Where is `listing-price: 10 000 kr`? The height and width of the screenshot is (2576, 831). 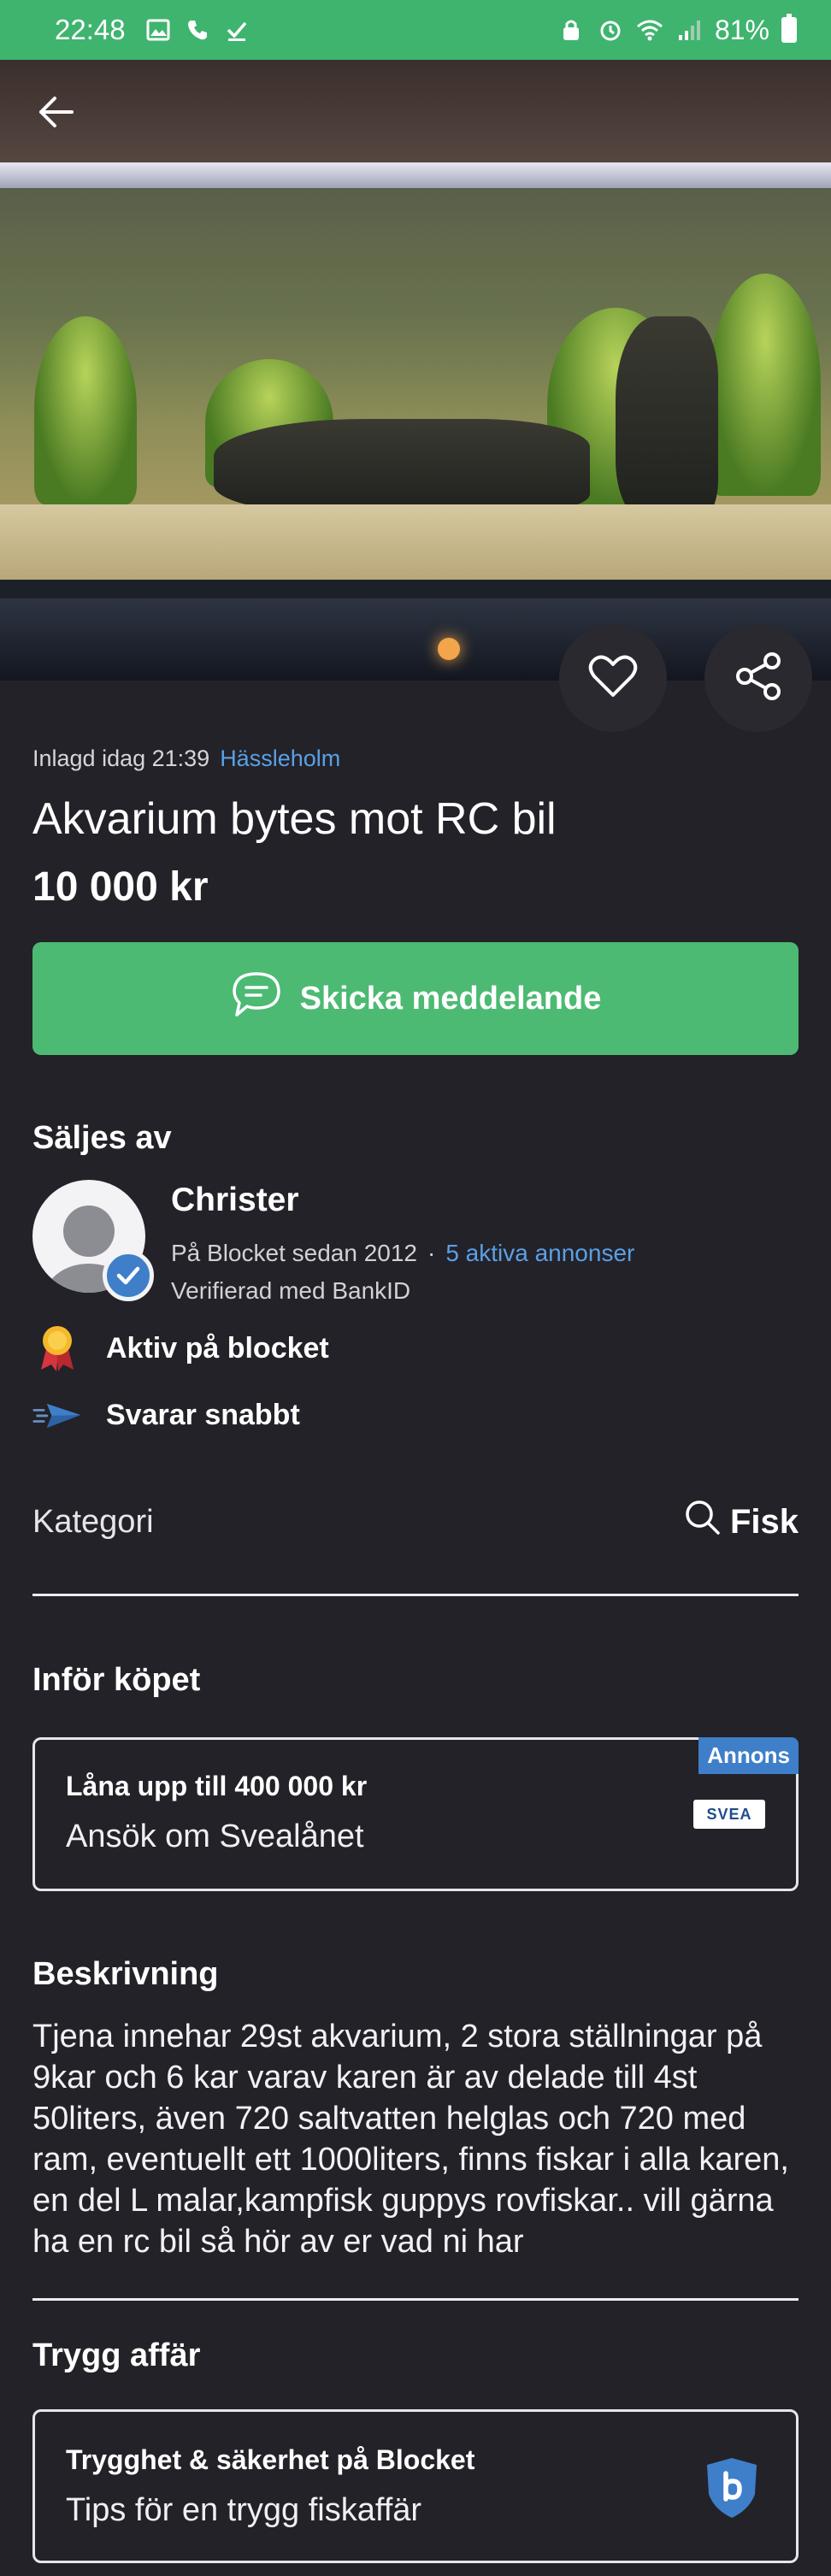
listing-price: 10 000 kr is located at coordinates (120, 887).